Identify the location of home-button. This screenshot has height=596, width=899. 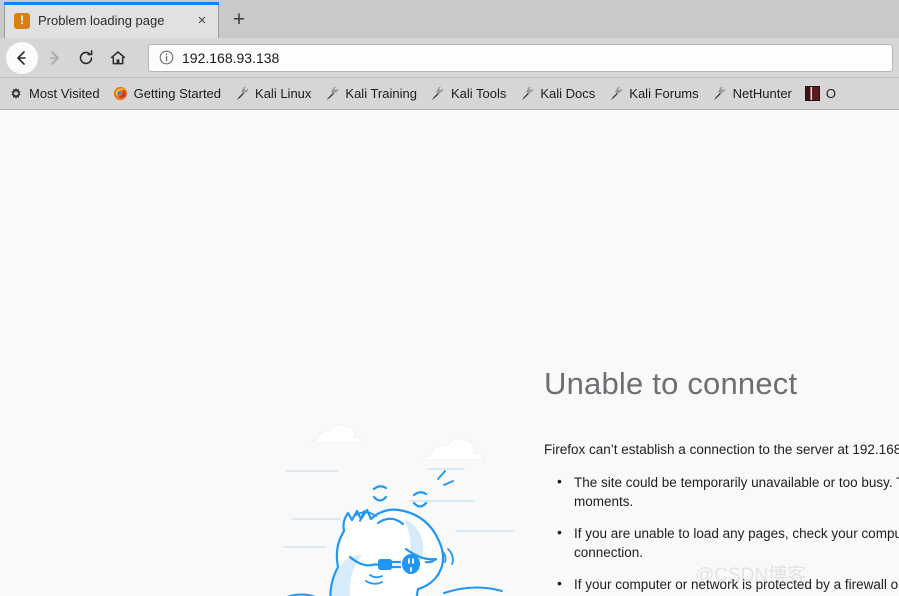
(118, 58).